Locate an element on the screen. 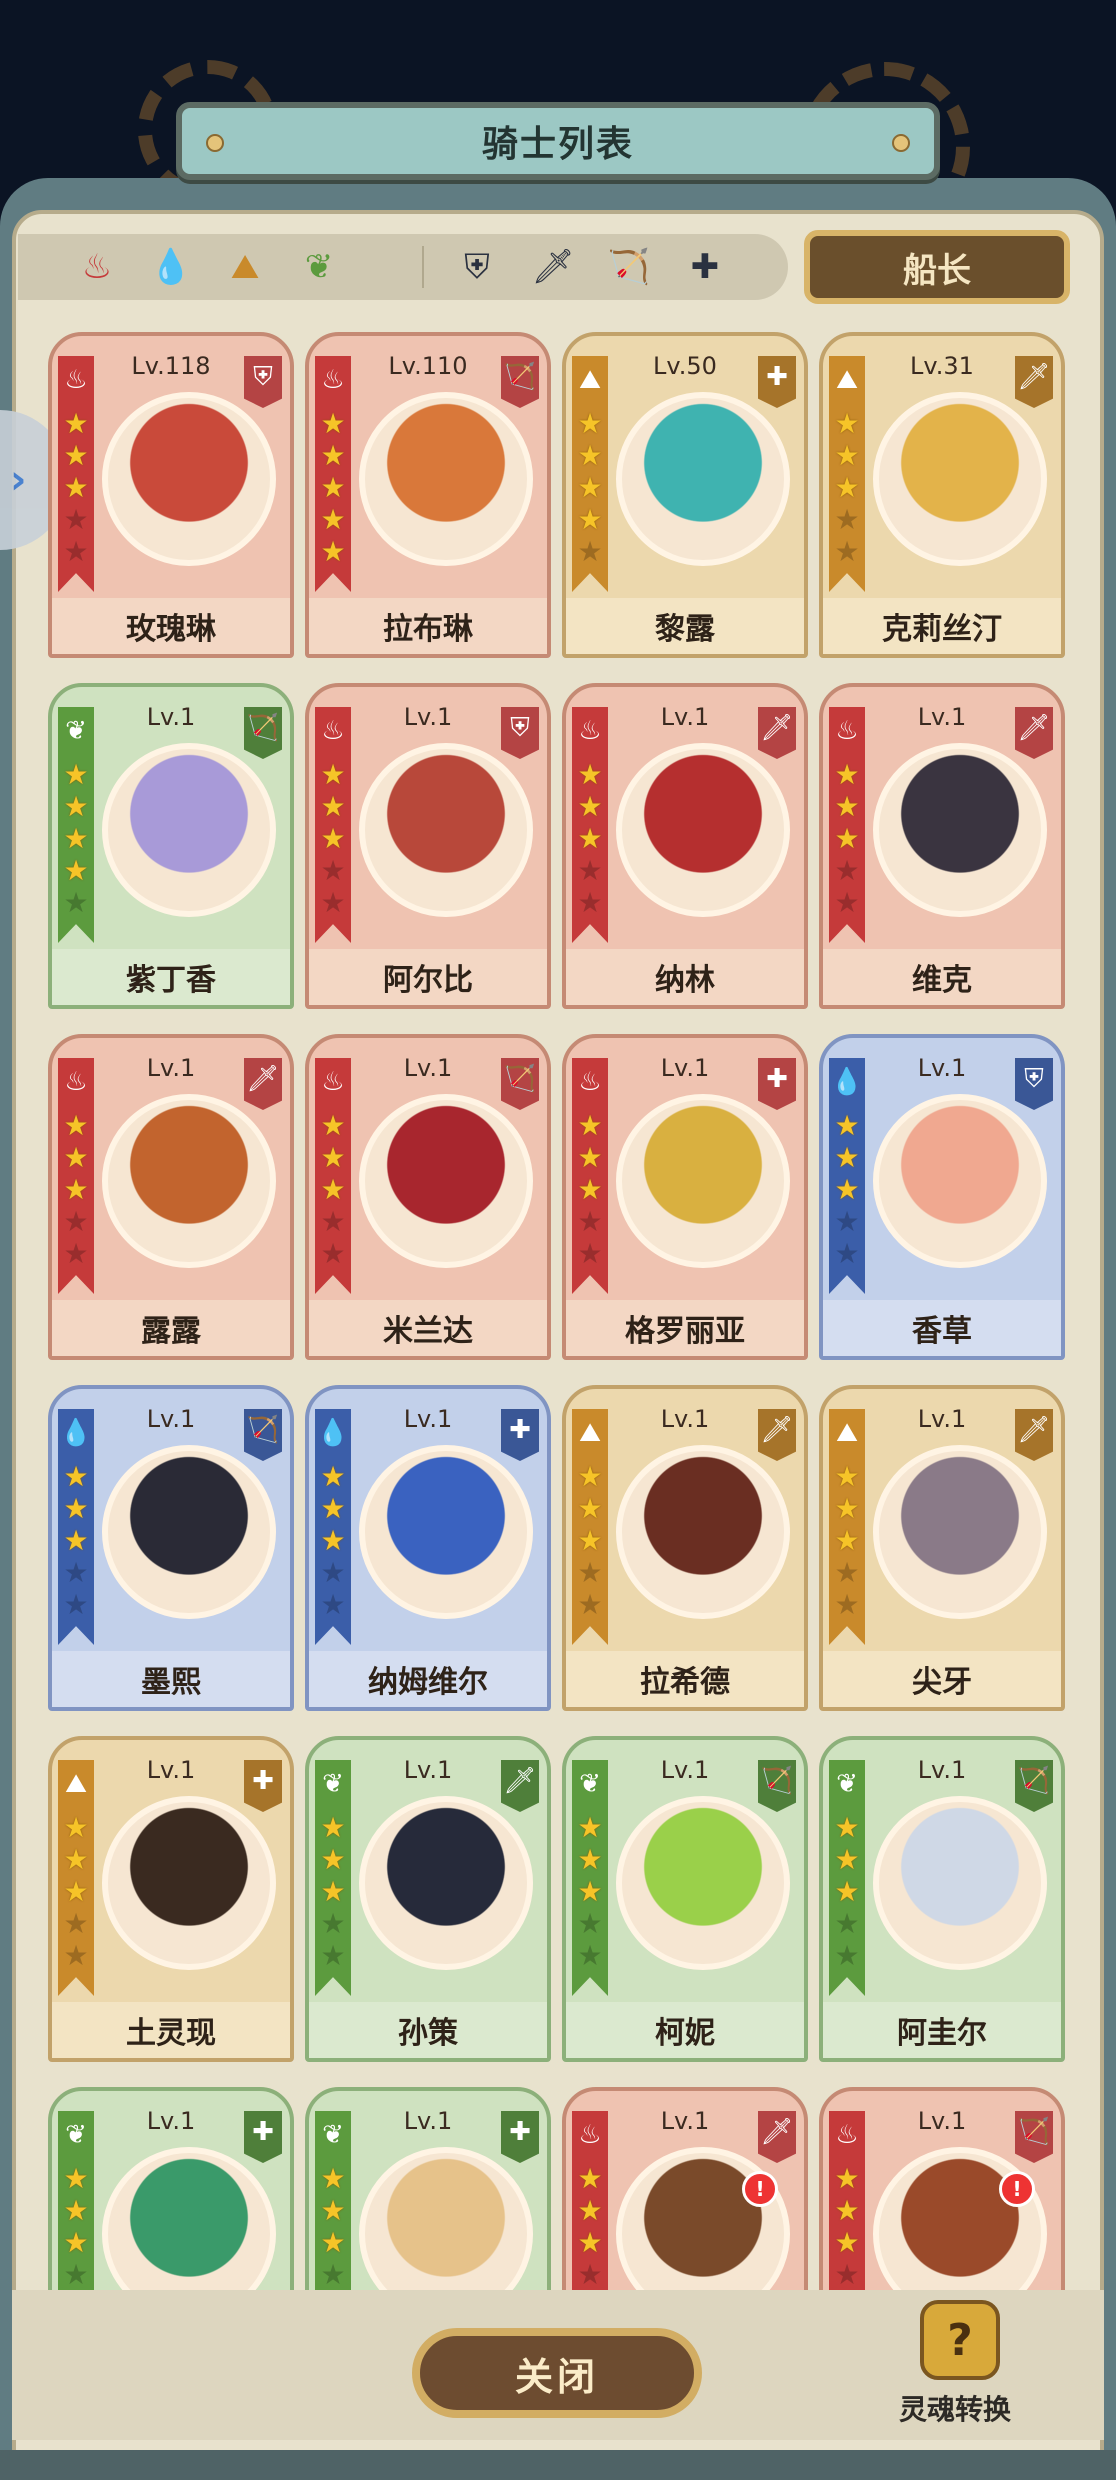 This screenshot has height=2480, width=1116. knight-name: 拉希德 is located at coordinates (685, 1679).